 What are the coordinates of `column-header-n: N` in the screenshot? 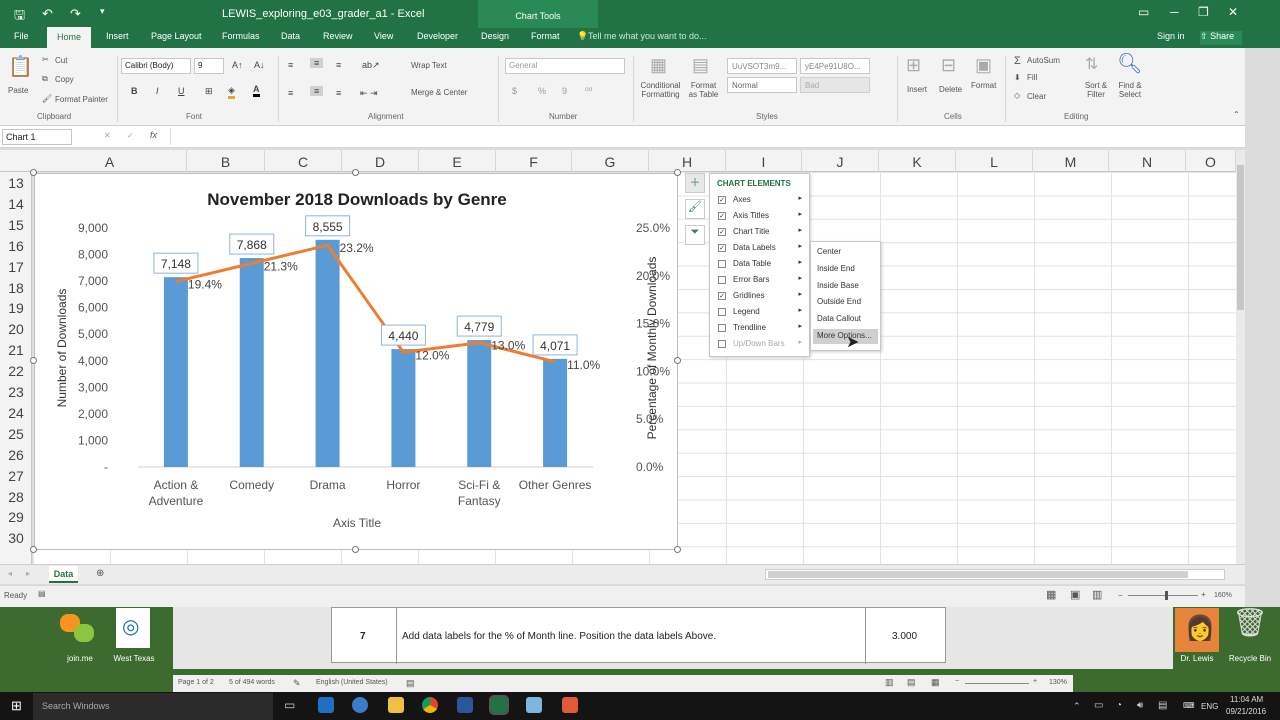 It's located at (1147, 161).